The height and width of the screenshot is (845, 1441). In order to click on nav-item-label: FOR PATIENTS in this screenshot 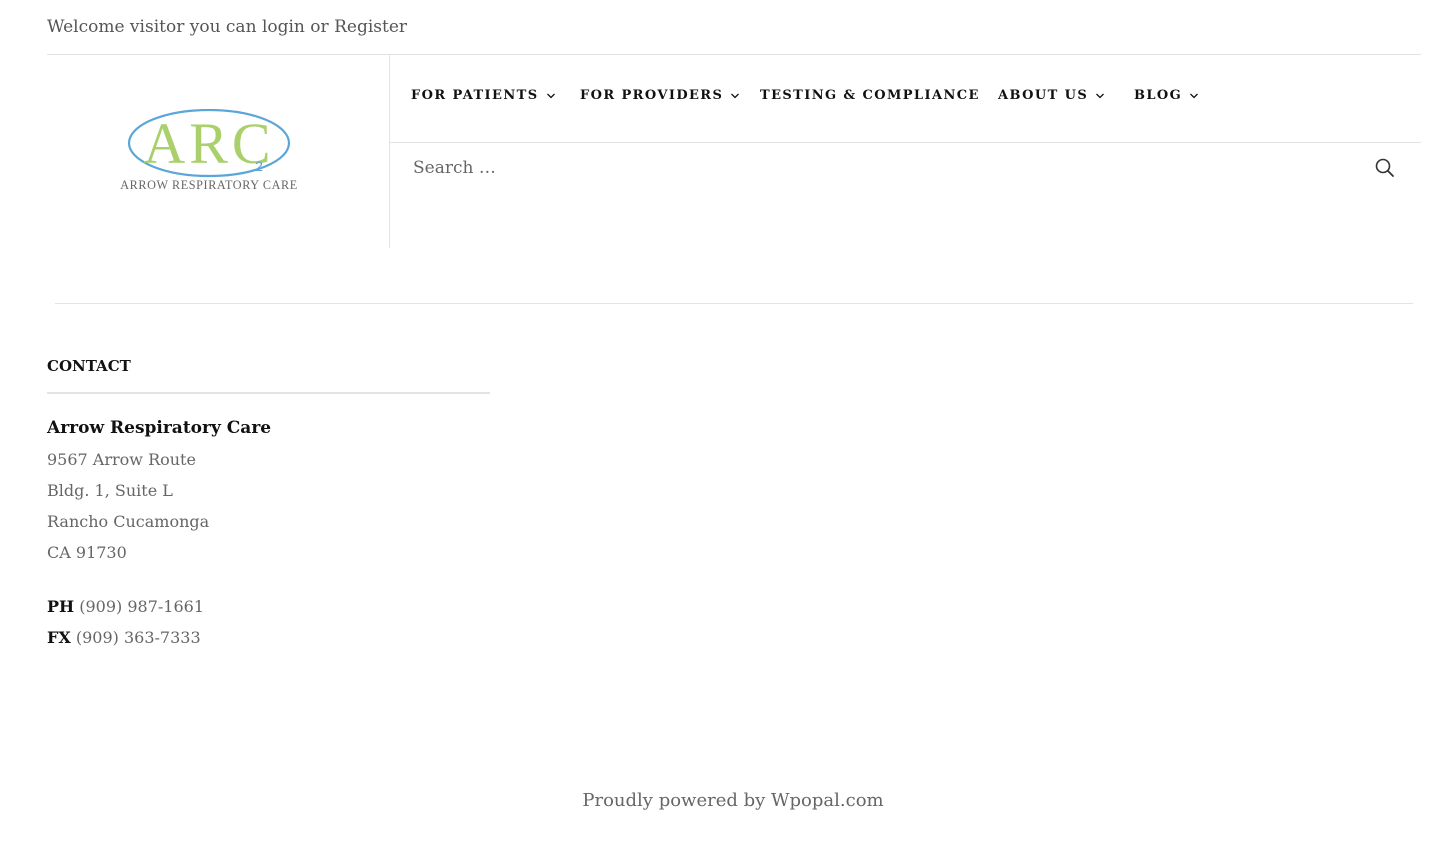, I will do `click(475, 95)`.